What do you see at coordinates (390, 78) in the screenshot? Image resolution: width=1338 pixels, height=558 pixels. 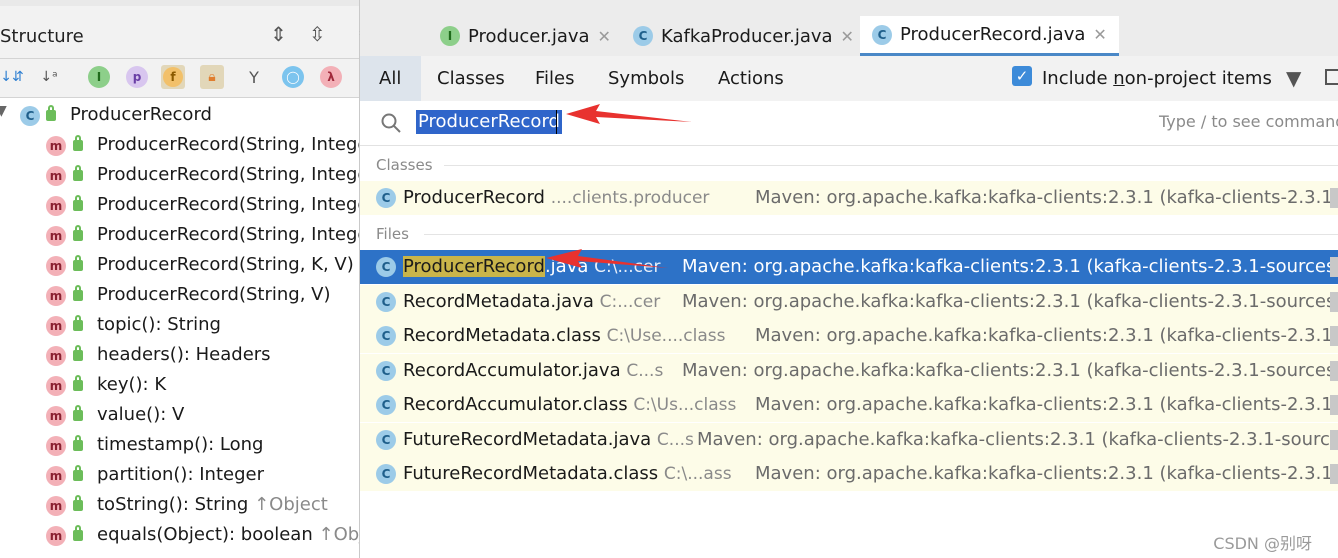 I see `tab-all: All` at bounding box center [390, 78].